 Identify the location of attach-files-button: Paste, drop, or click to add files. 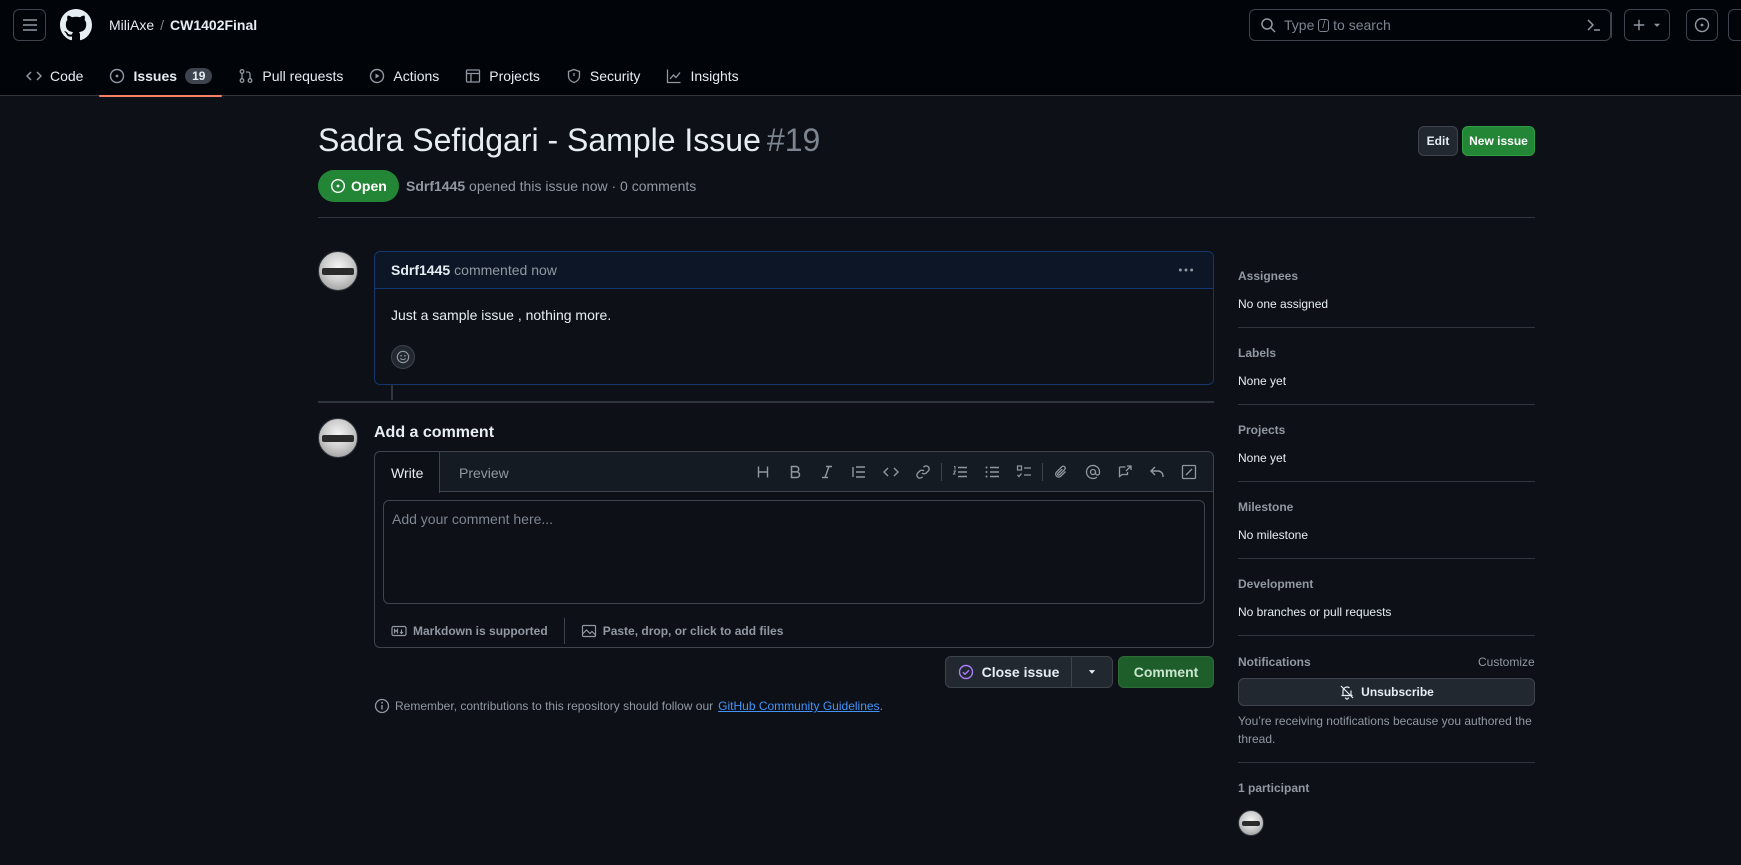
(693, 631).